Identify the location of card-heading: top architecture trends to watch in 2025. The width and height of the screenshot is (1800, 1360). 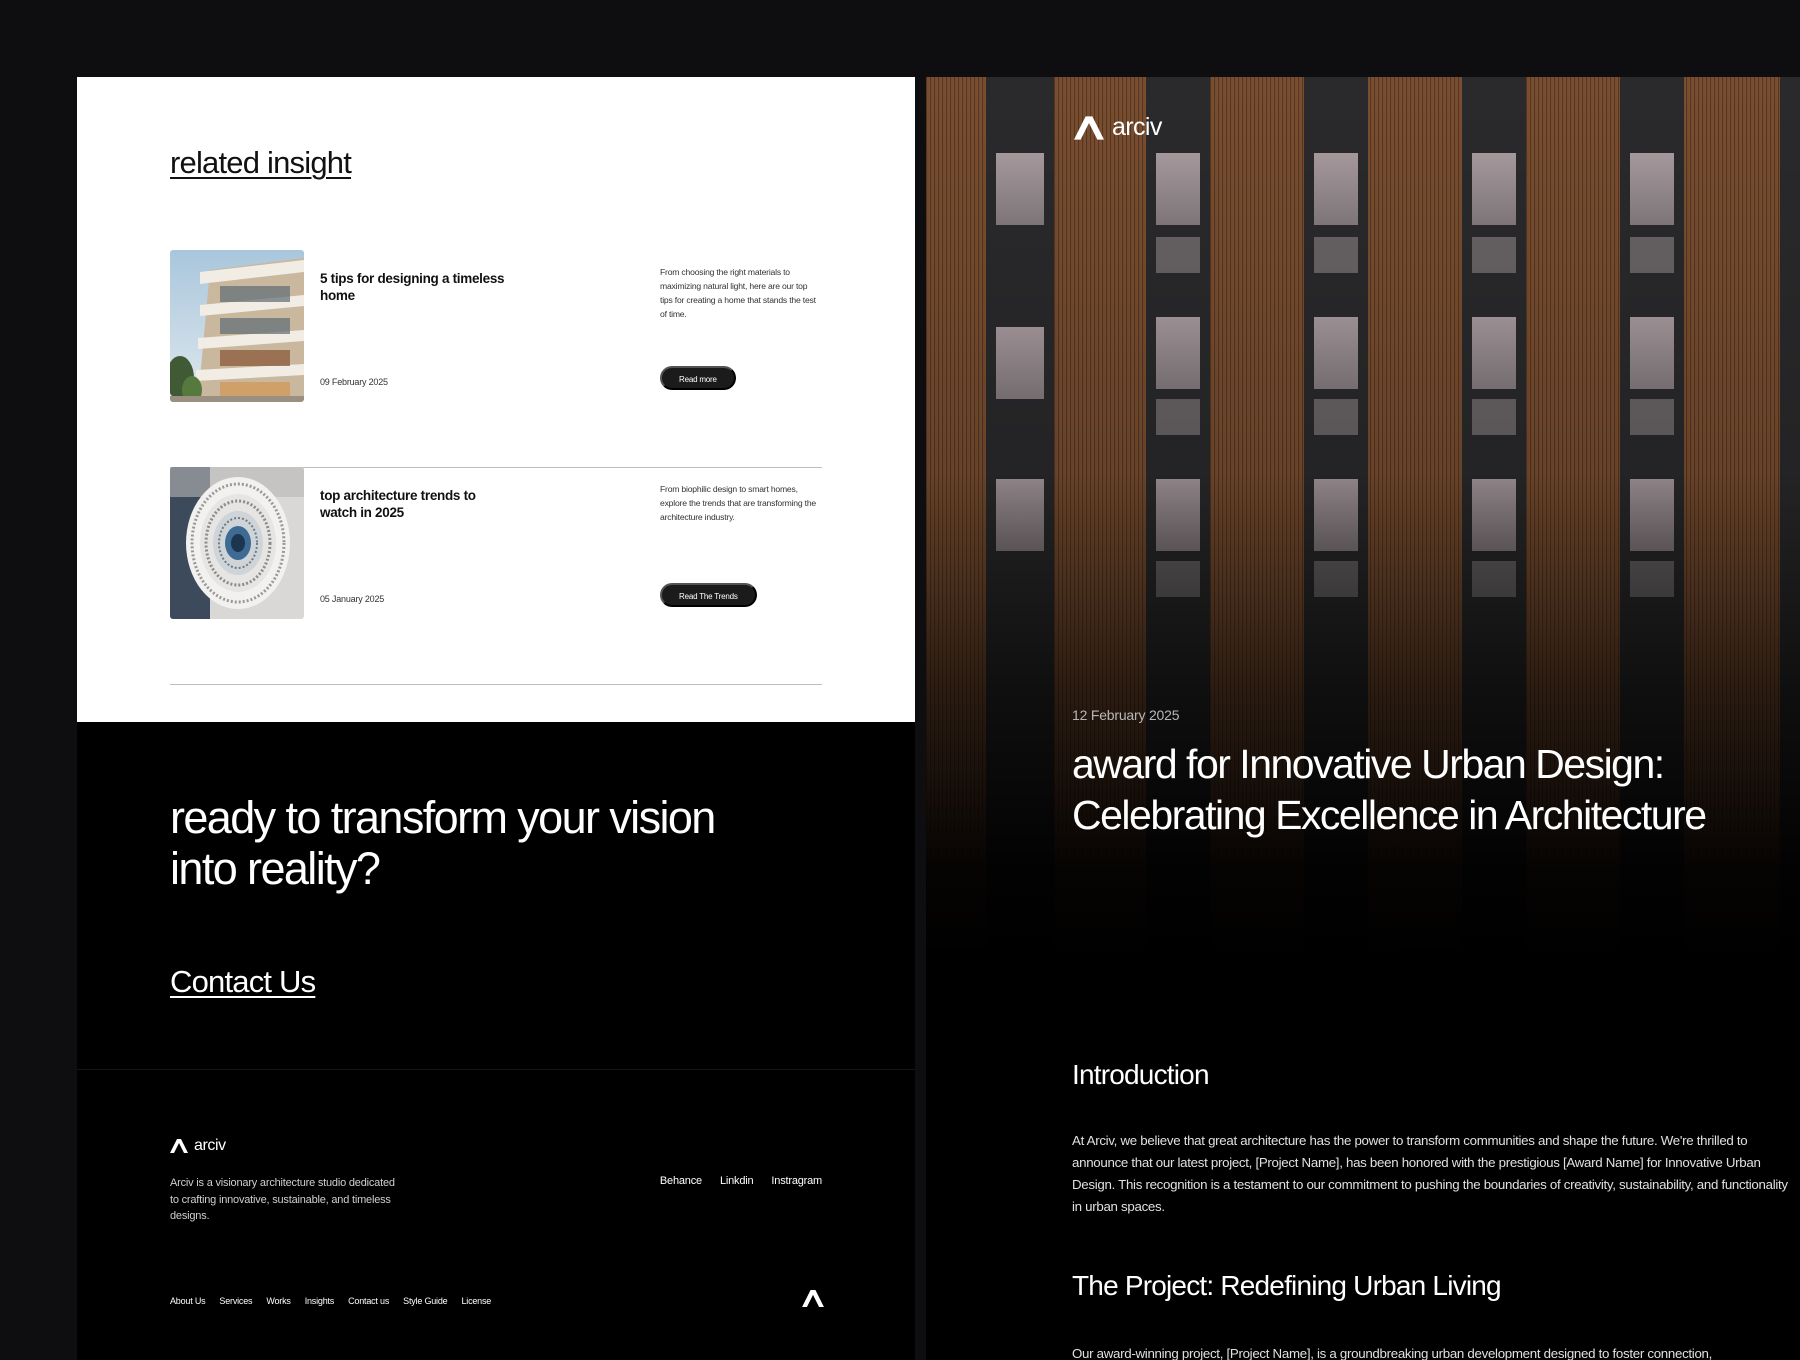
(415, 504).